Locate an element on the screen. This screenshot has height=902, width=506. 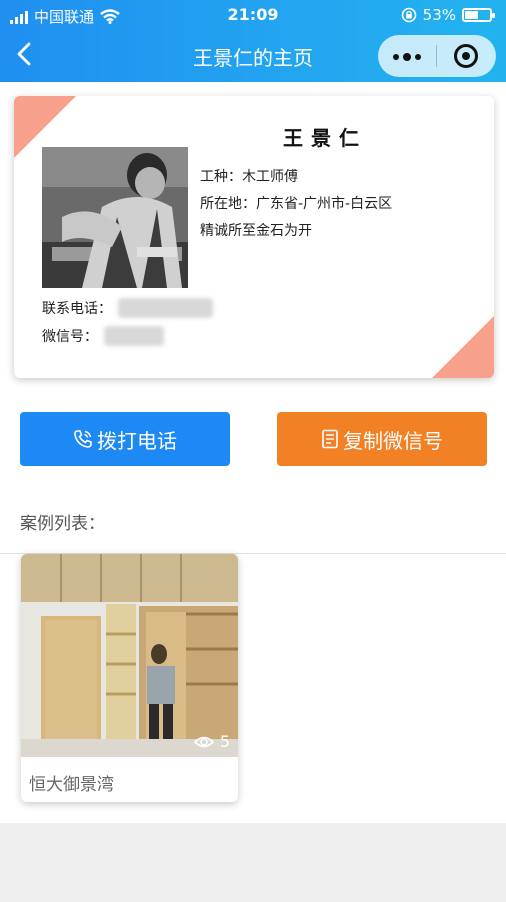
cases-title: 案例列表： is located at coordinates (62, 524).